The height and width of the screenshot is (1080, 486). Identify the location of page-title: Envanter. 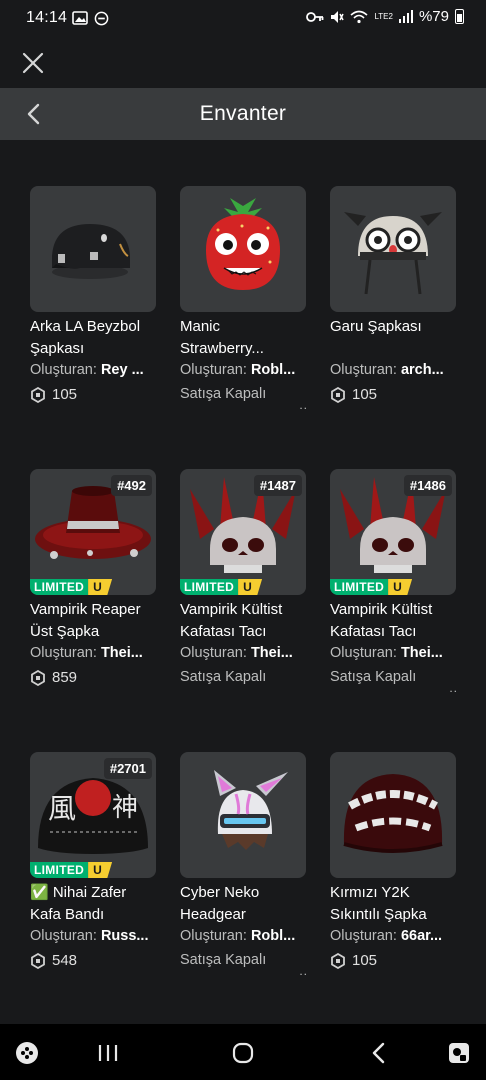
(243, 113).